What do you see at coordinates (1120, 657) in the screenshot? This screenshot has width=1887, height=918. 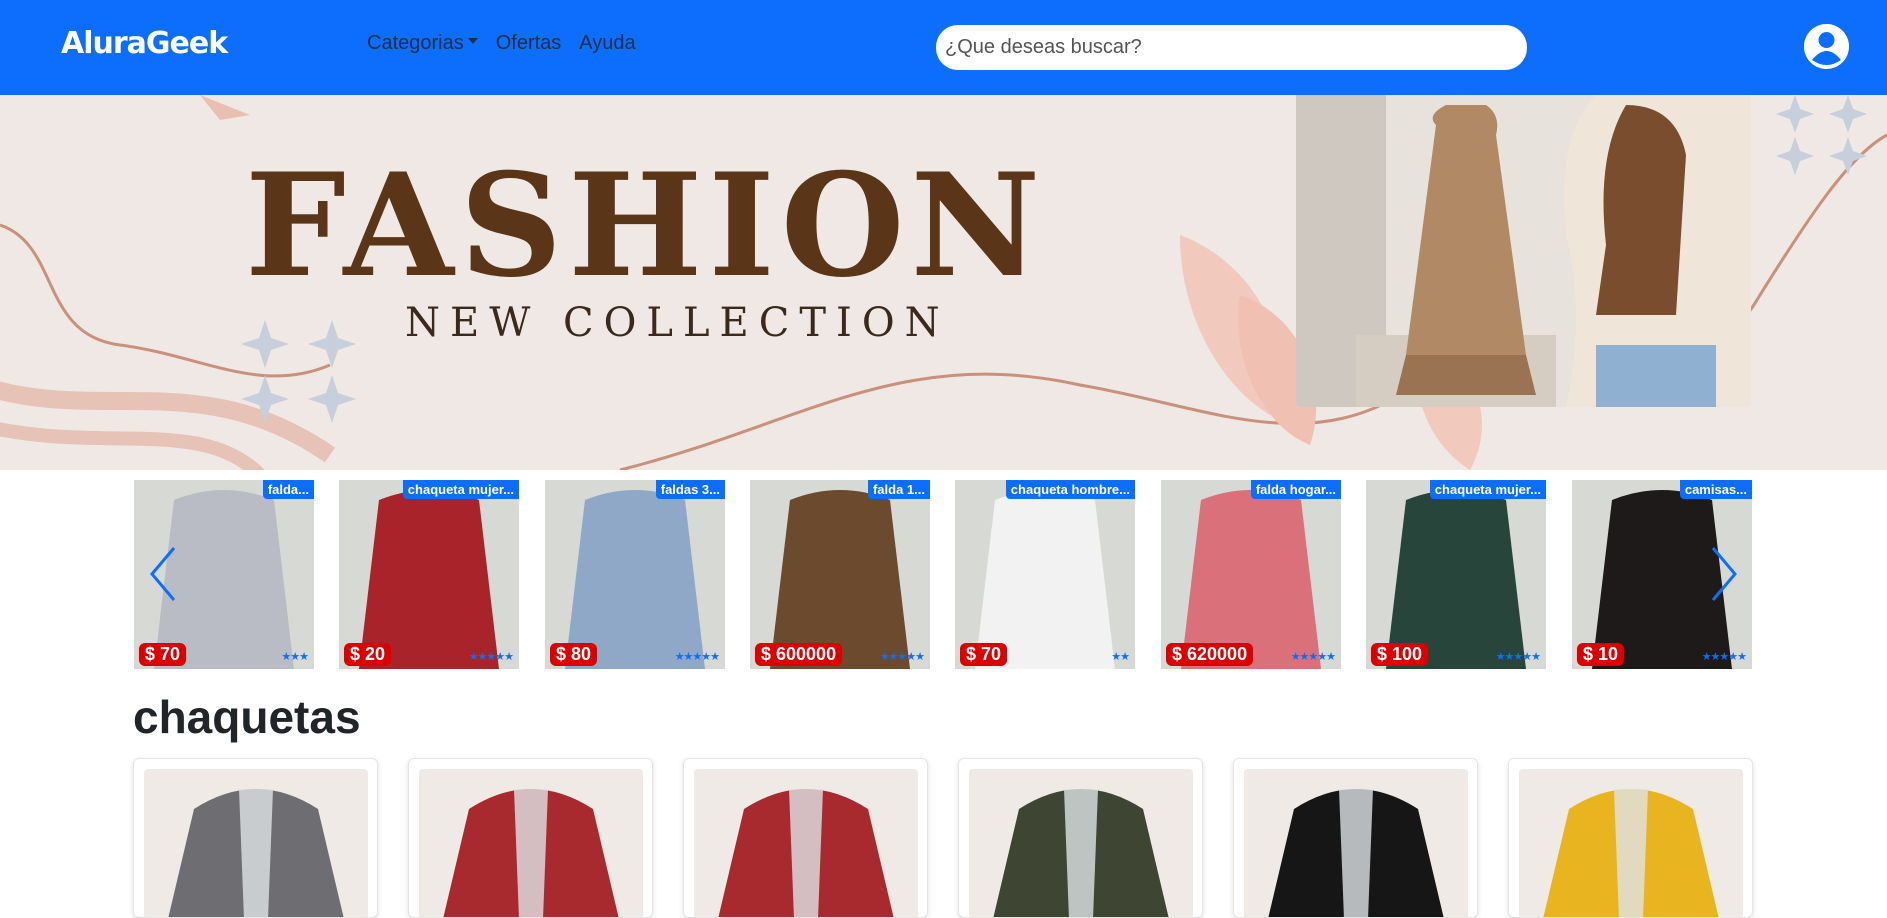 I see `rating-stars: ★★` at bounding box center [1120, 657].